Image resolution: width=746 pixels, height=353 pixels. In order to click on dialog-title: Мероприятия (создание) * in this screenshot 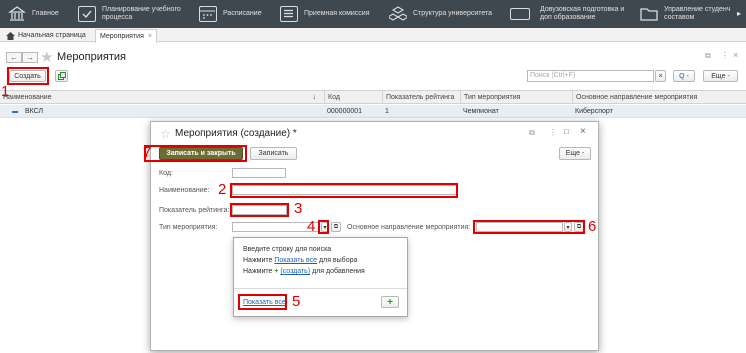, I will do `click(236, 133)`.